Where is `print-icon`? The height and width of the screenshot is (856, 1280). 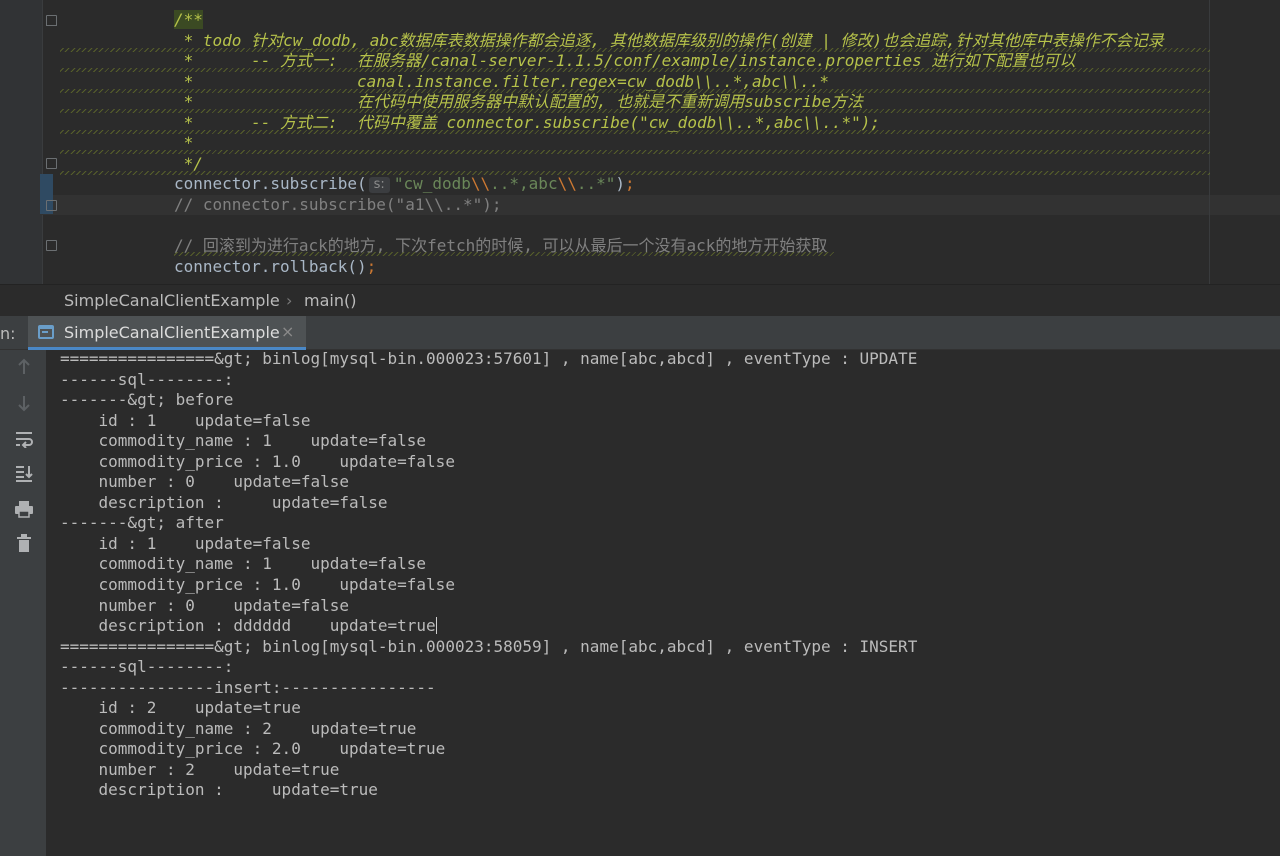
print-icon is located at coordinates (24, 511).